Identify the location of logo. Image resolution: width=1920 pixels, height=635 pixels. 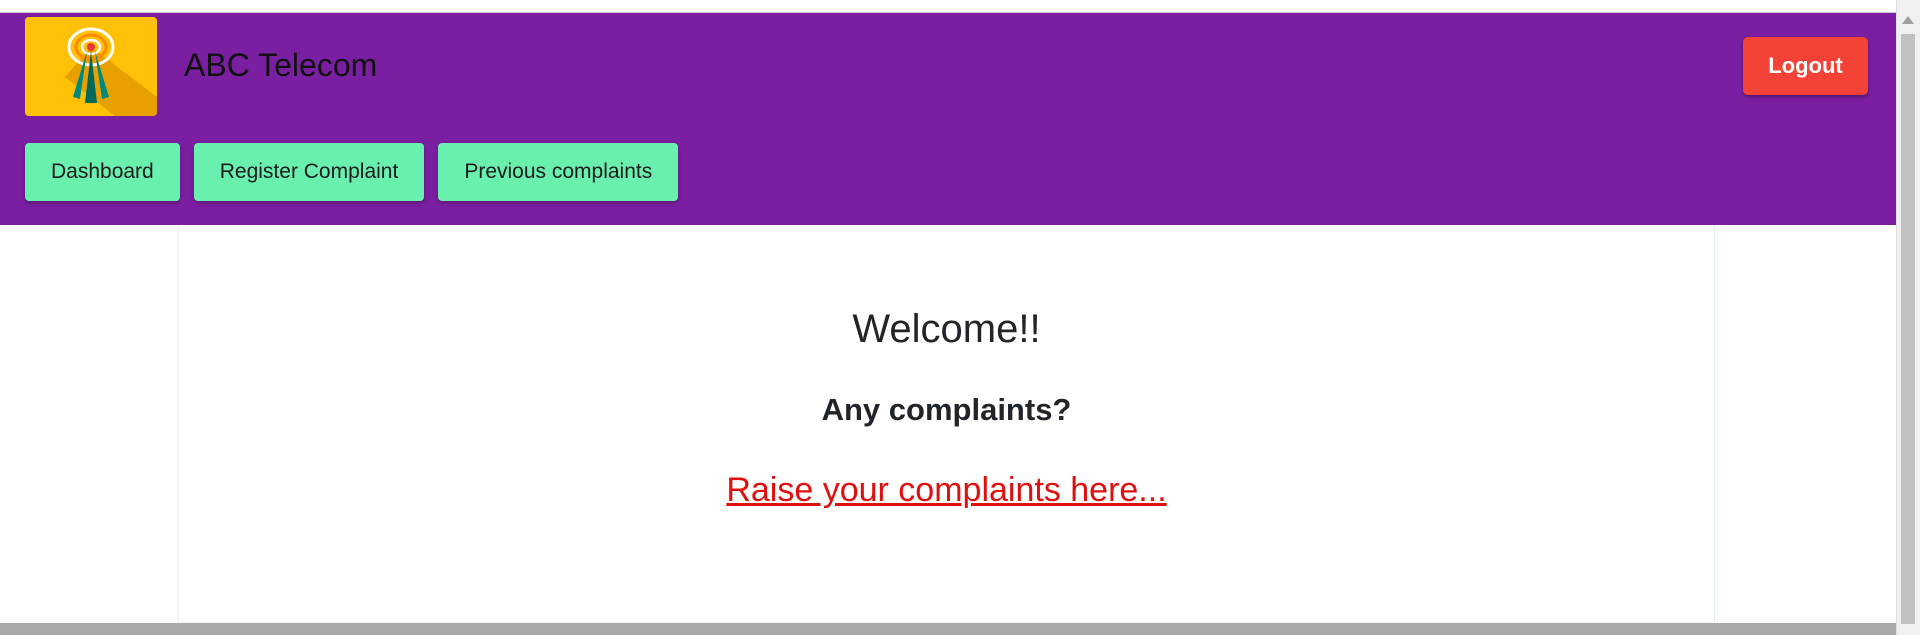
(91, 66).